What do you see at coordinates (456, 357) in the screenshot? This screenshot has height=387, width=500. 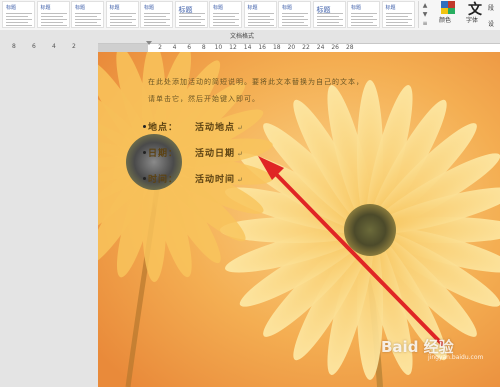 I see `watermark-url: jingyan.baidu.com` at bounding box center [456, 357].